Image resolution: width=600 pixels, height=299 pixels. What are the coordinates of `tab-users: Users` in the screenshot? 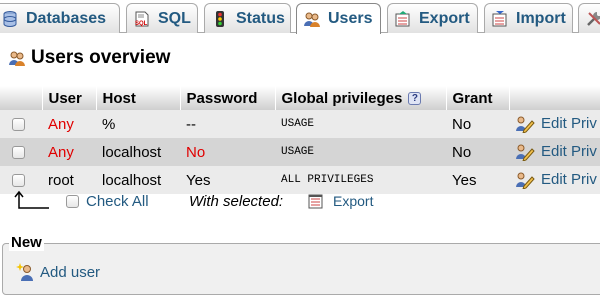 It's located at (338, 18).